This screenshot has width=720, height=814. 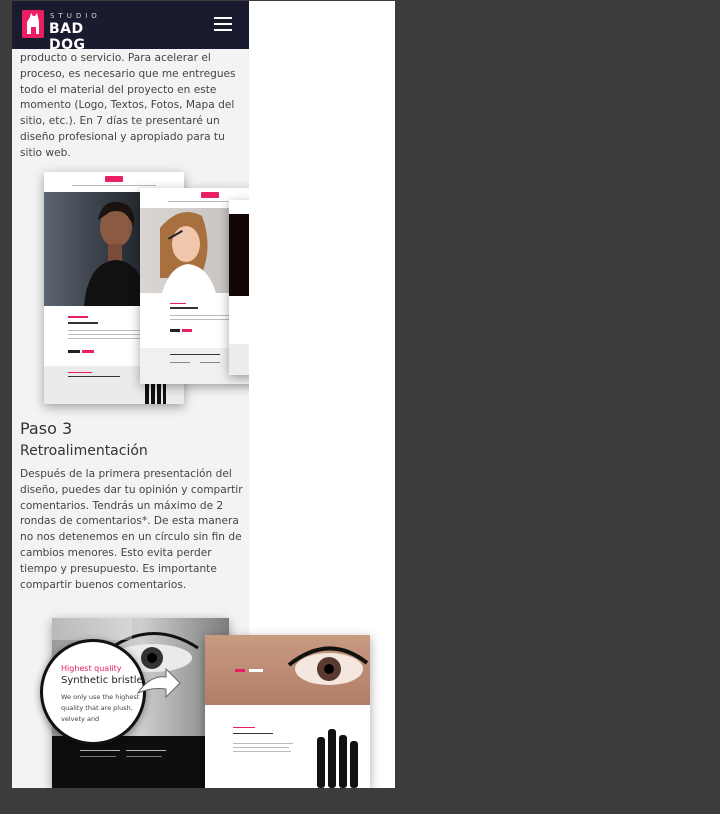 What do you see at coordinates (91, 668) in the screenshot?
I see `callout-label: Highest quality` at bounding box center [91, 668].